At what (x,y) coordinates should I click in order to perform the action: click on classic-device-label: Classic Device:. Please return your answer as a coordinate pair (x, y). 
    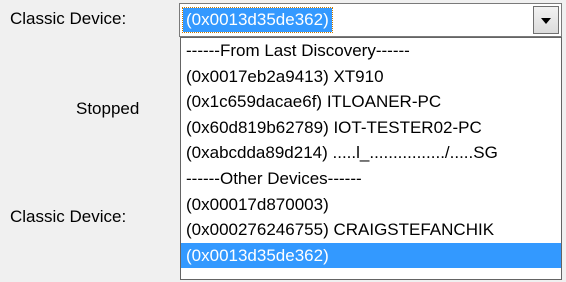
    Looking at the image, I should click on (68, 18).